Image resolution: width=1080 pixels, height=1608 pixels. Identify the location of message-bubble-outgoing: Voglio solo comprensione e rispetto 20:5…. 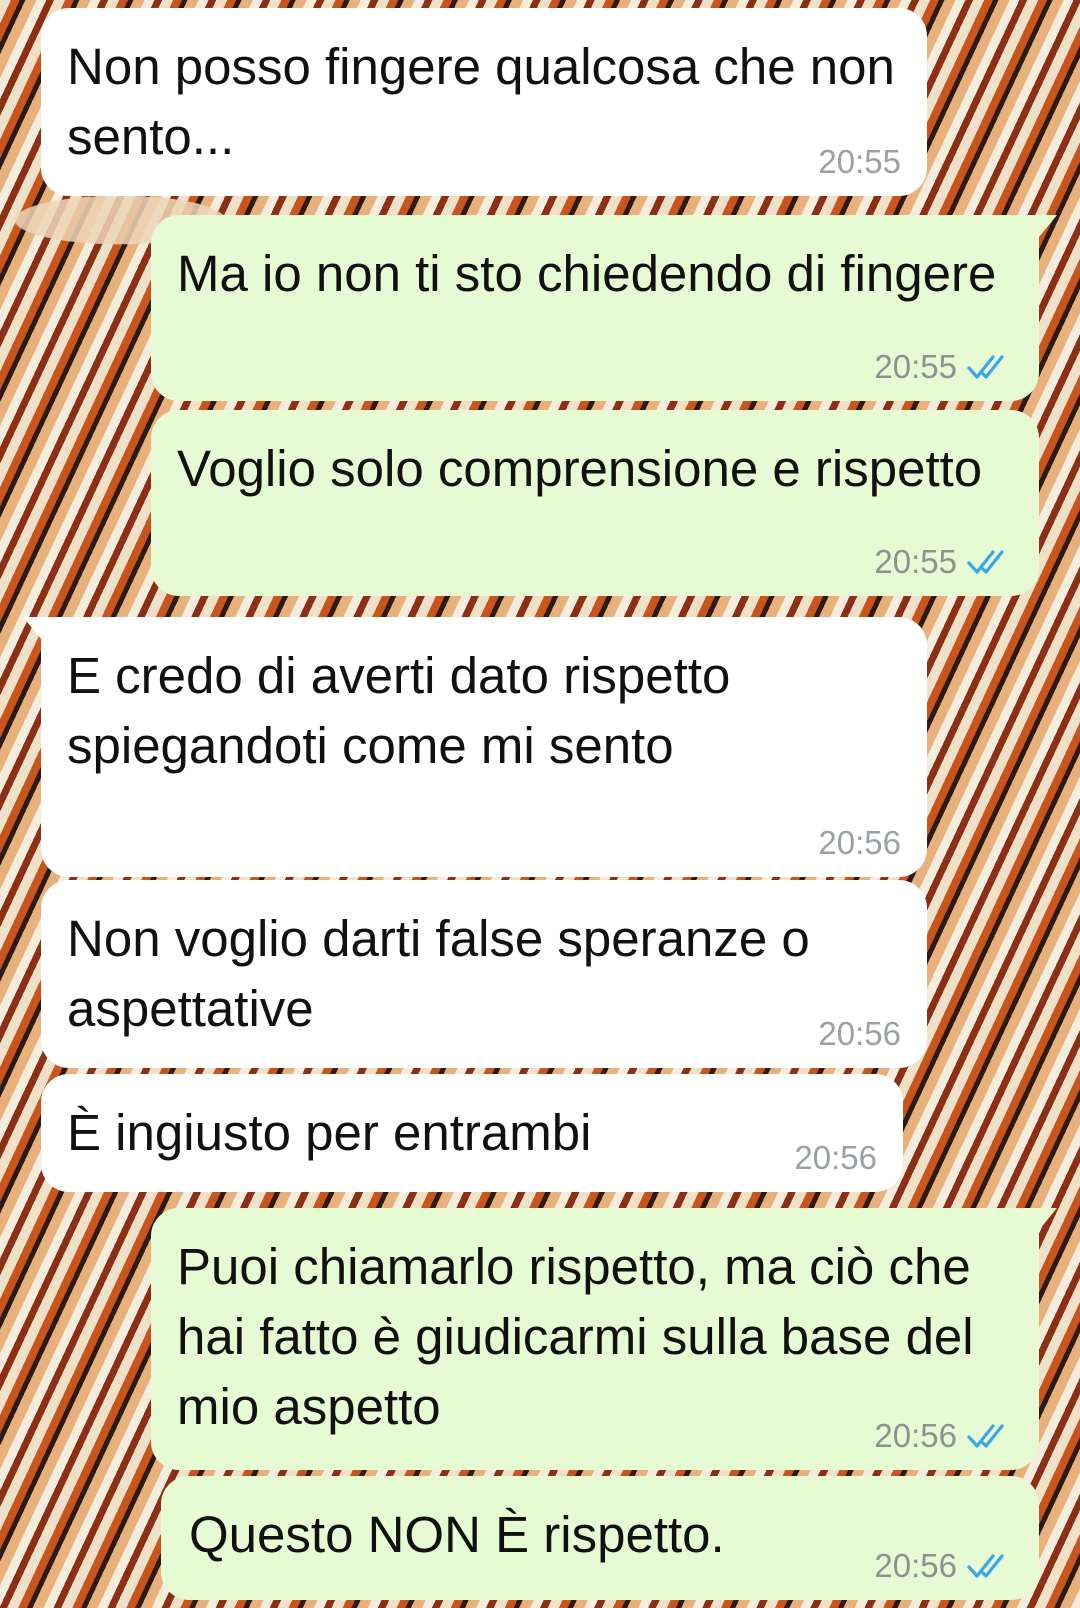
(595, 503).